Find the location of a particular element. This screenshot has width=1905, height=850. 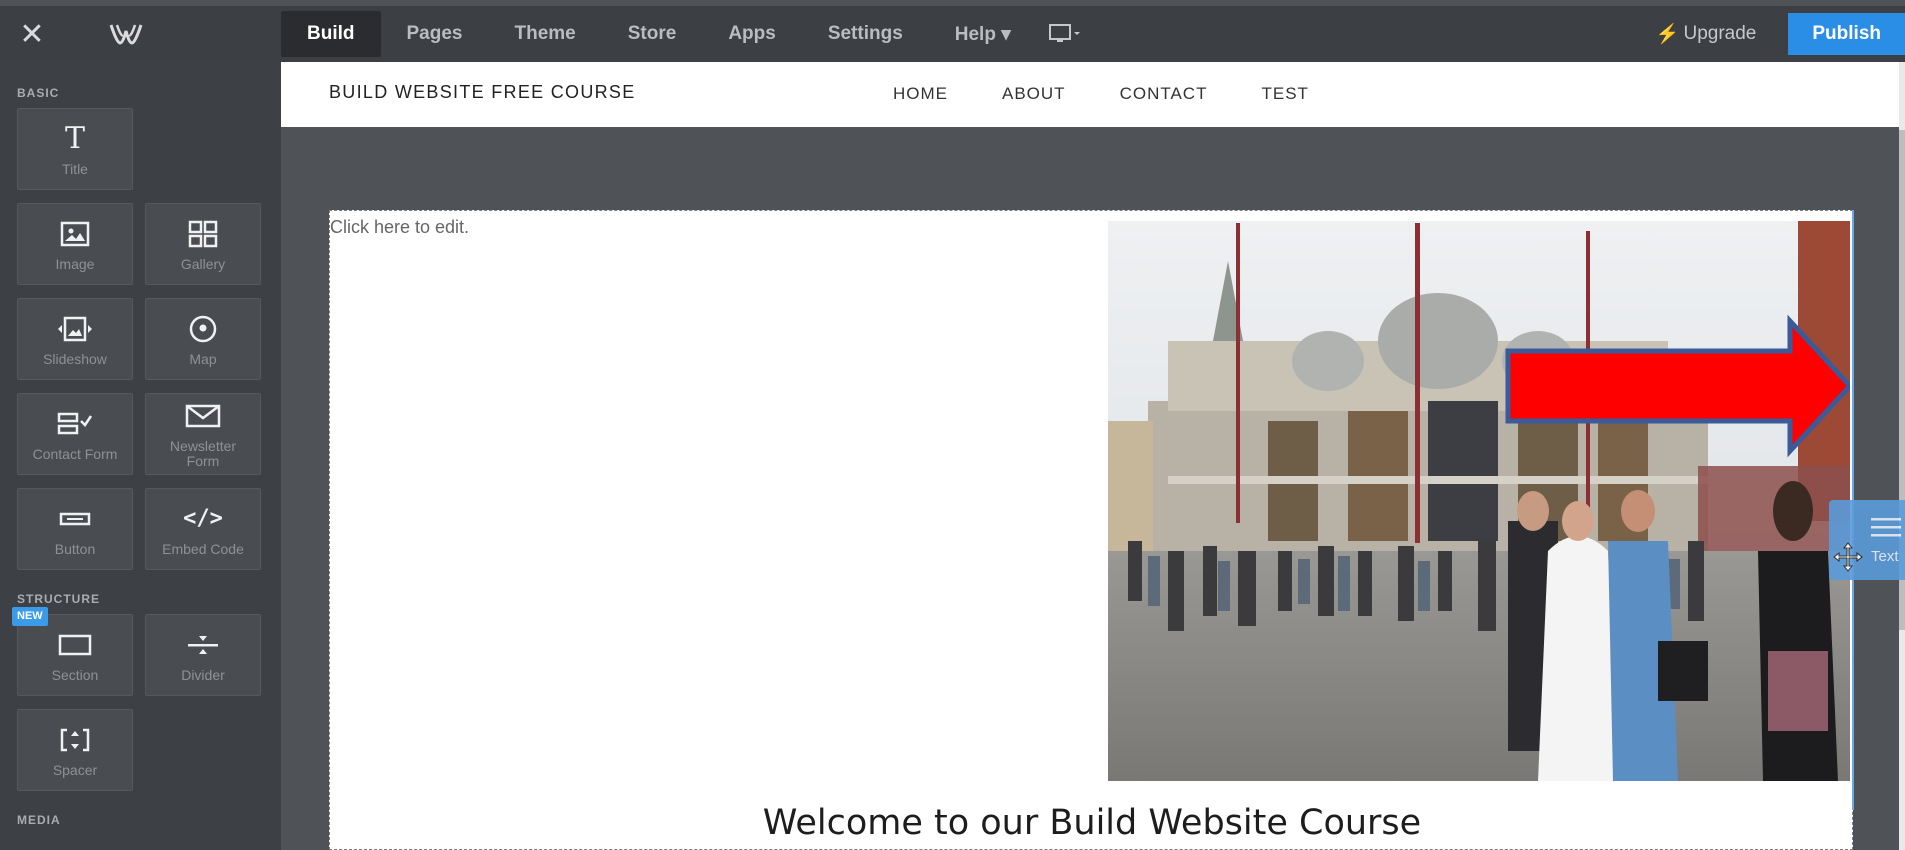

tile-label: Embed Code is located at coordinates (203, 548).